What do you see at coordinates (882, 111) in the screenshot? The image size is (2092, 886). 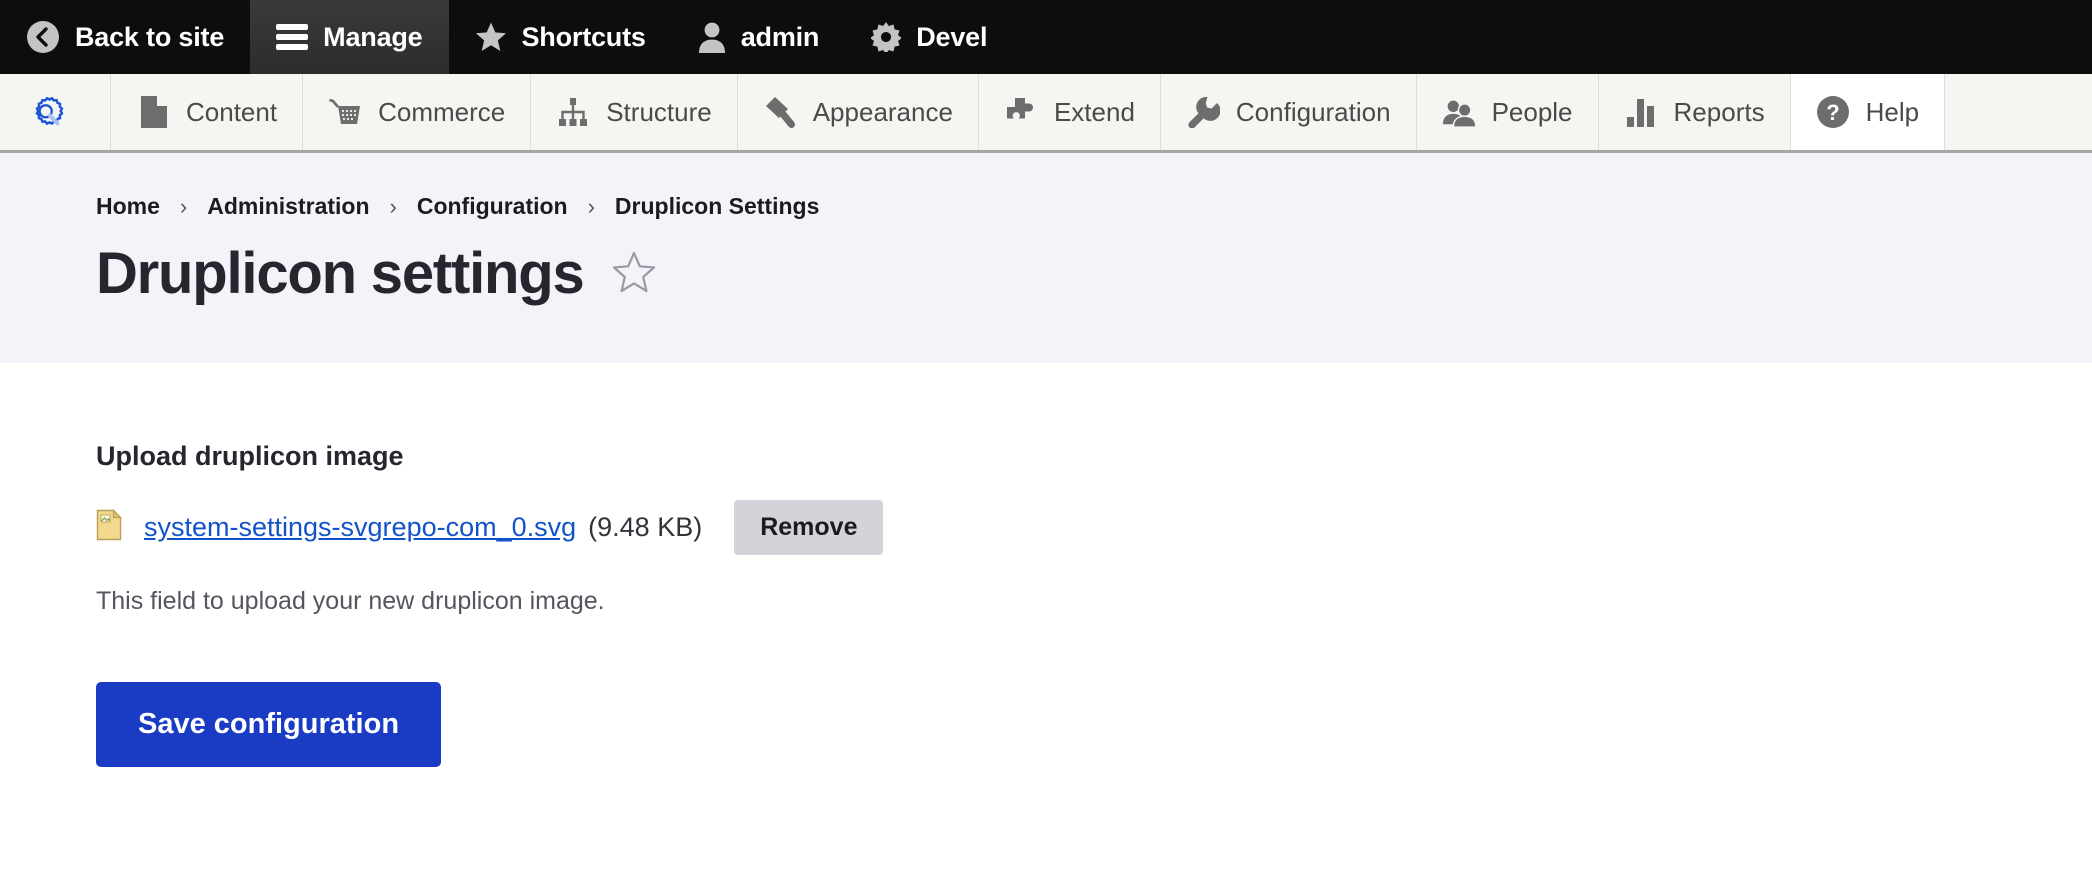 I see `admin-menu-item-label: Appearance` at bounding box center [882, 111].